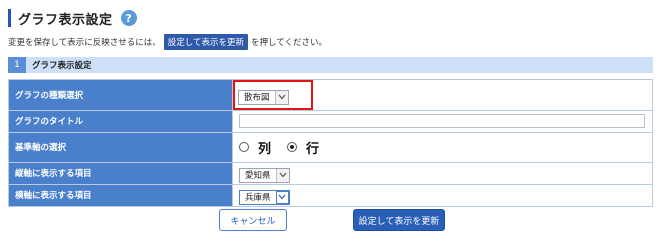 The width and height of the screenshot is (661, 244). What do you see at coordinates (263, 145) in the screenshot?
I see `radio-column-label: 列` at bounding box center [263, 145].